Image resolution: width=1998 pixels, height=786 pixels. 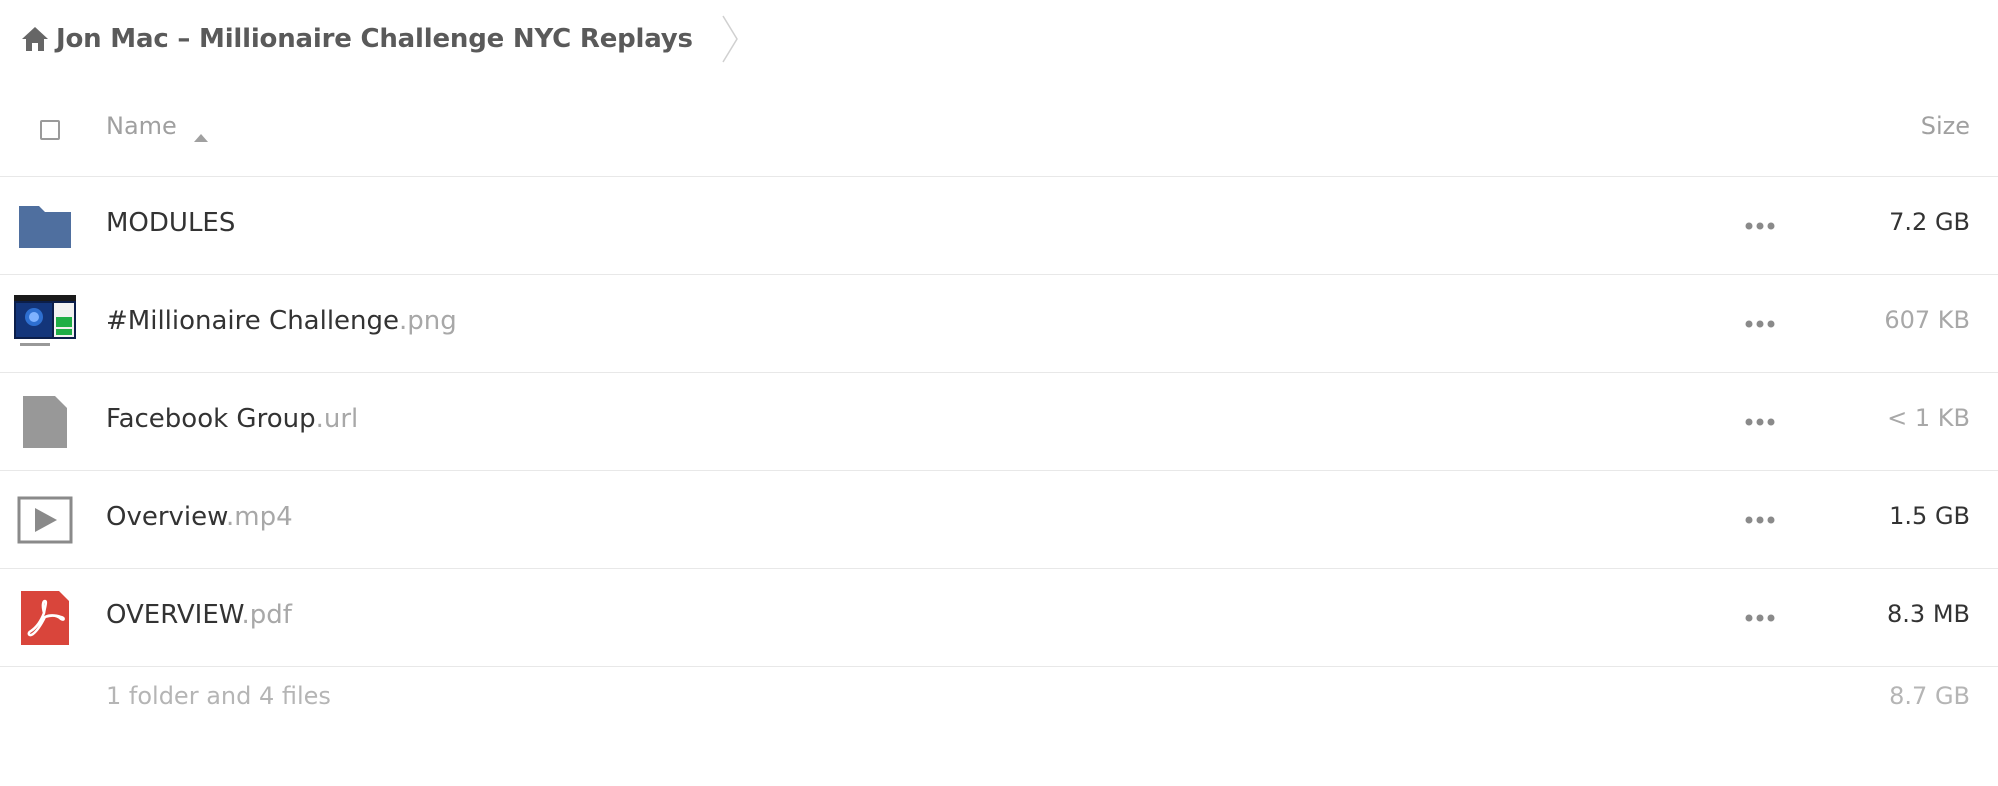 I want to click on size-column-header: Size, so click(x=1945, y=126).